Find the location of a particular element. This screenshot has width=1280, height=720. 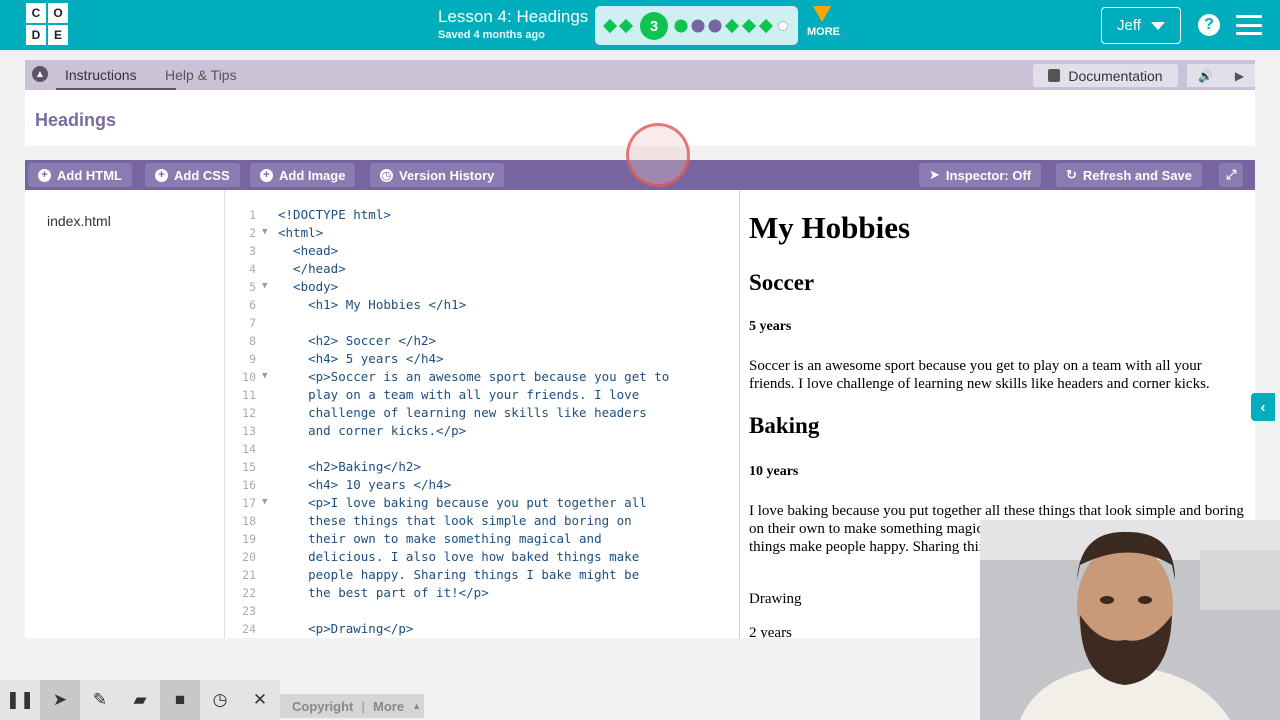

volume-icon: 🔊 is located at coordinates (1205, 76).